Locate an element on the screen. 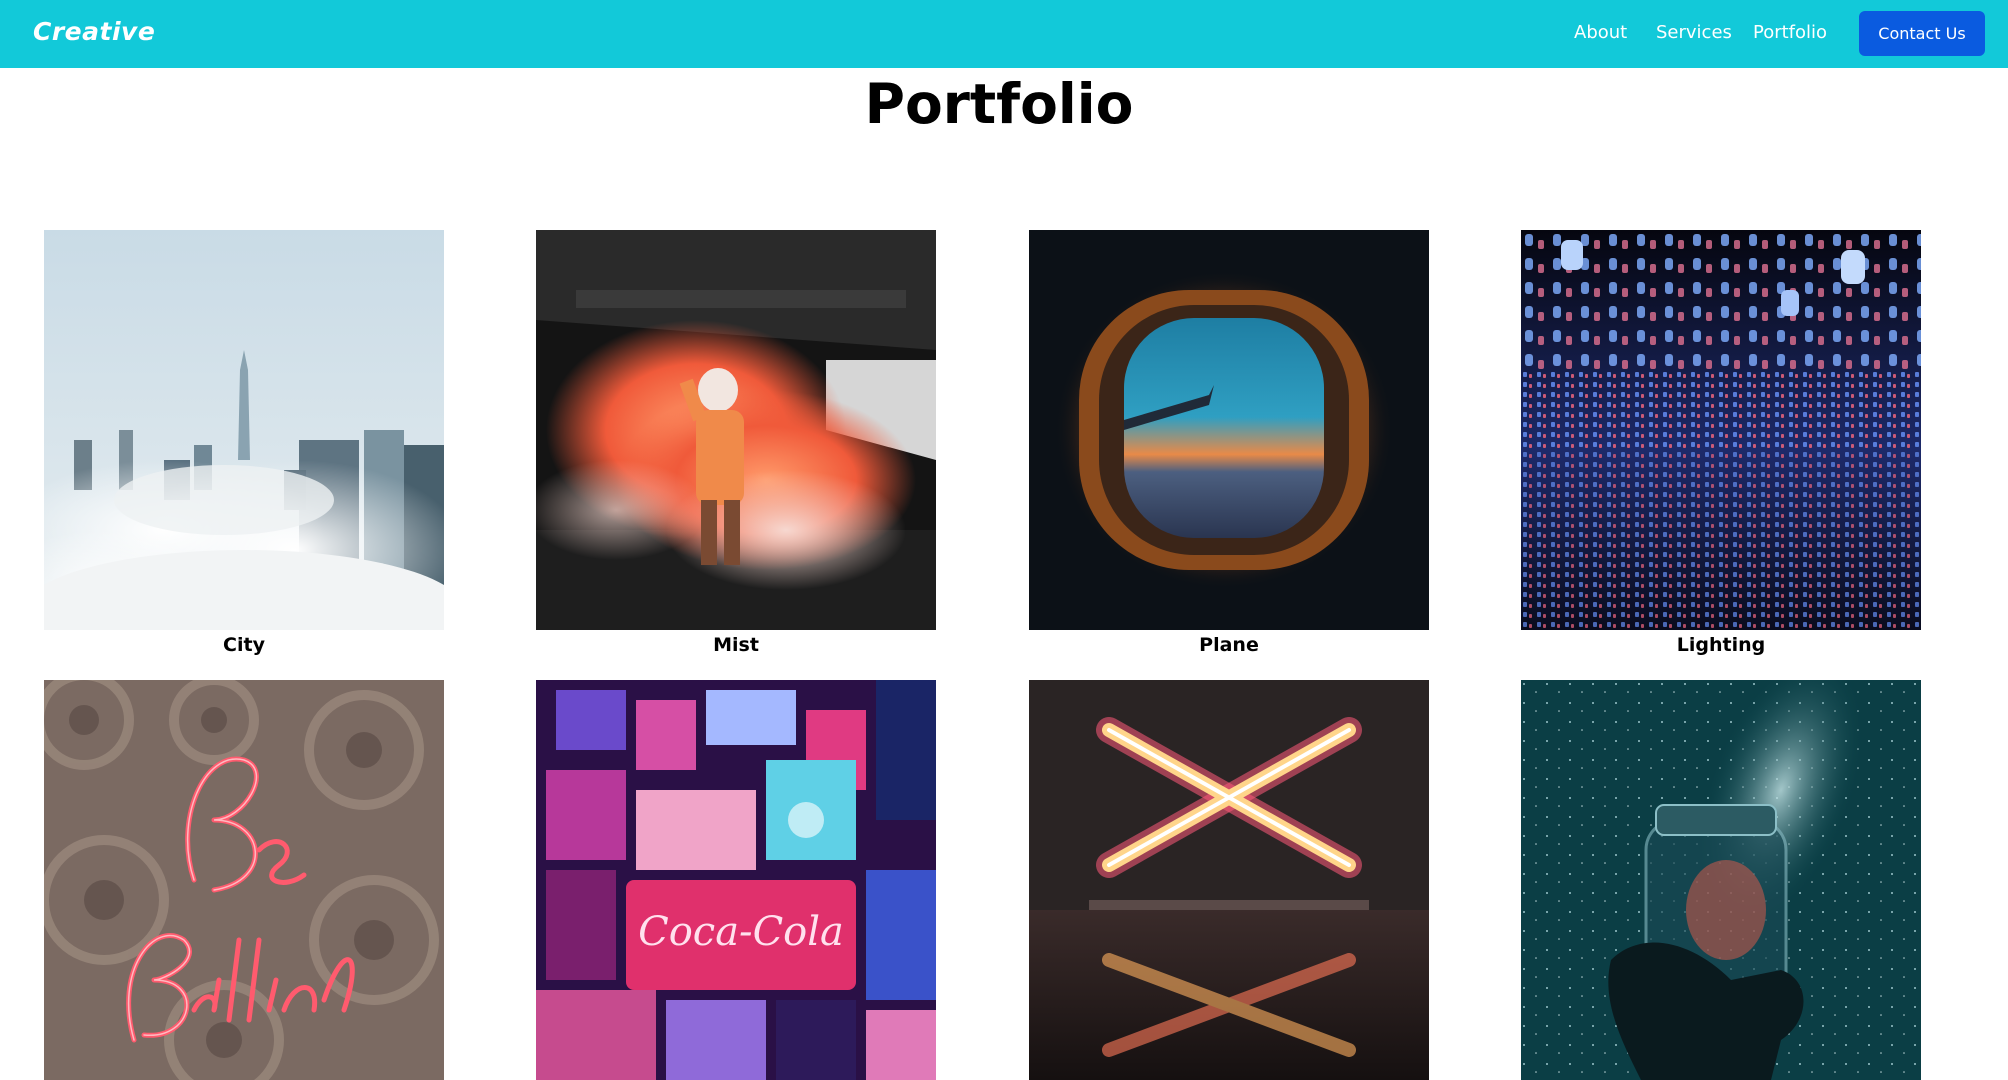  portfolio-caption-mist: Mist is located at coordinates (736, 645).